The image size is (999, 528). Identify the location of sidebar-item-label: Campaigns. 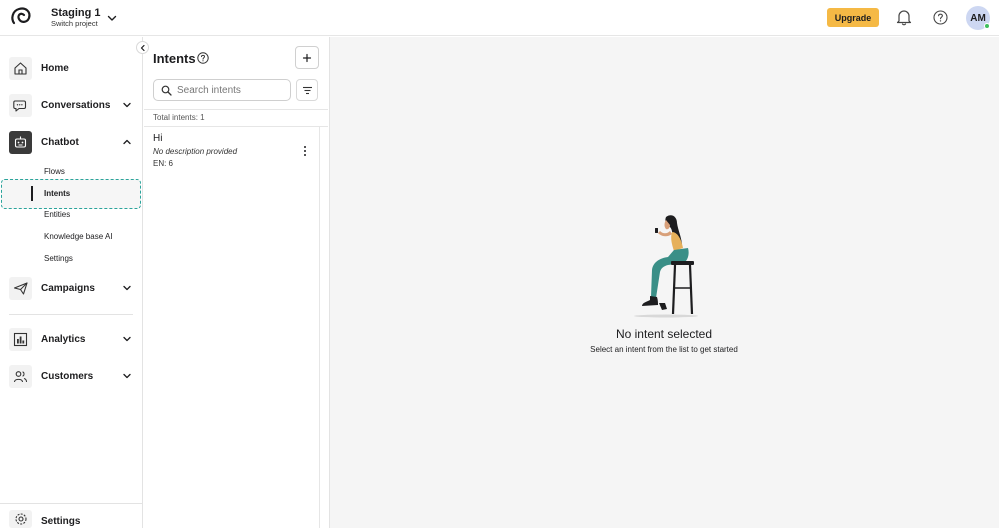
(68, 288).